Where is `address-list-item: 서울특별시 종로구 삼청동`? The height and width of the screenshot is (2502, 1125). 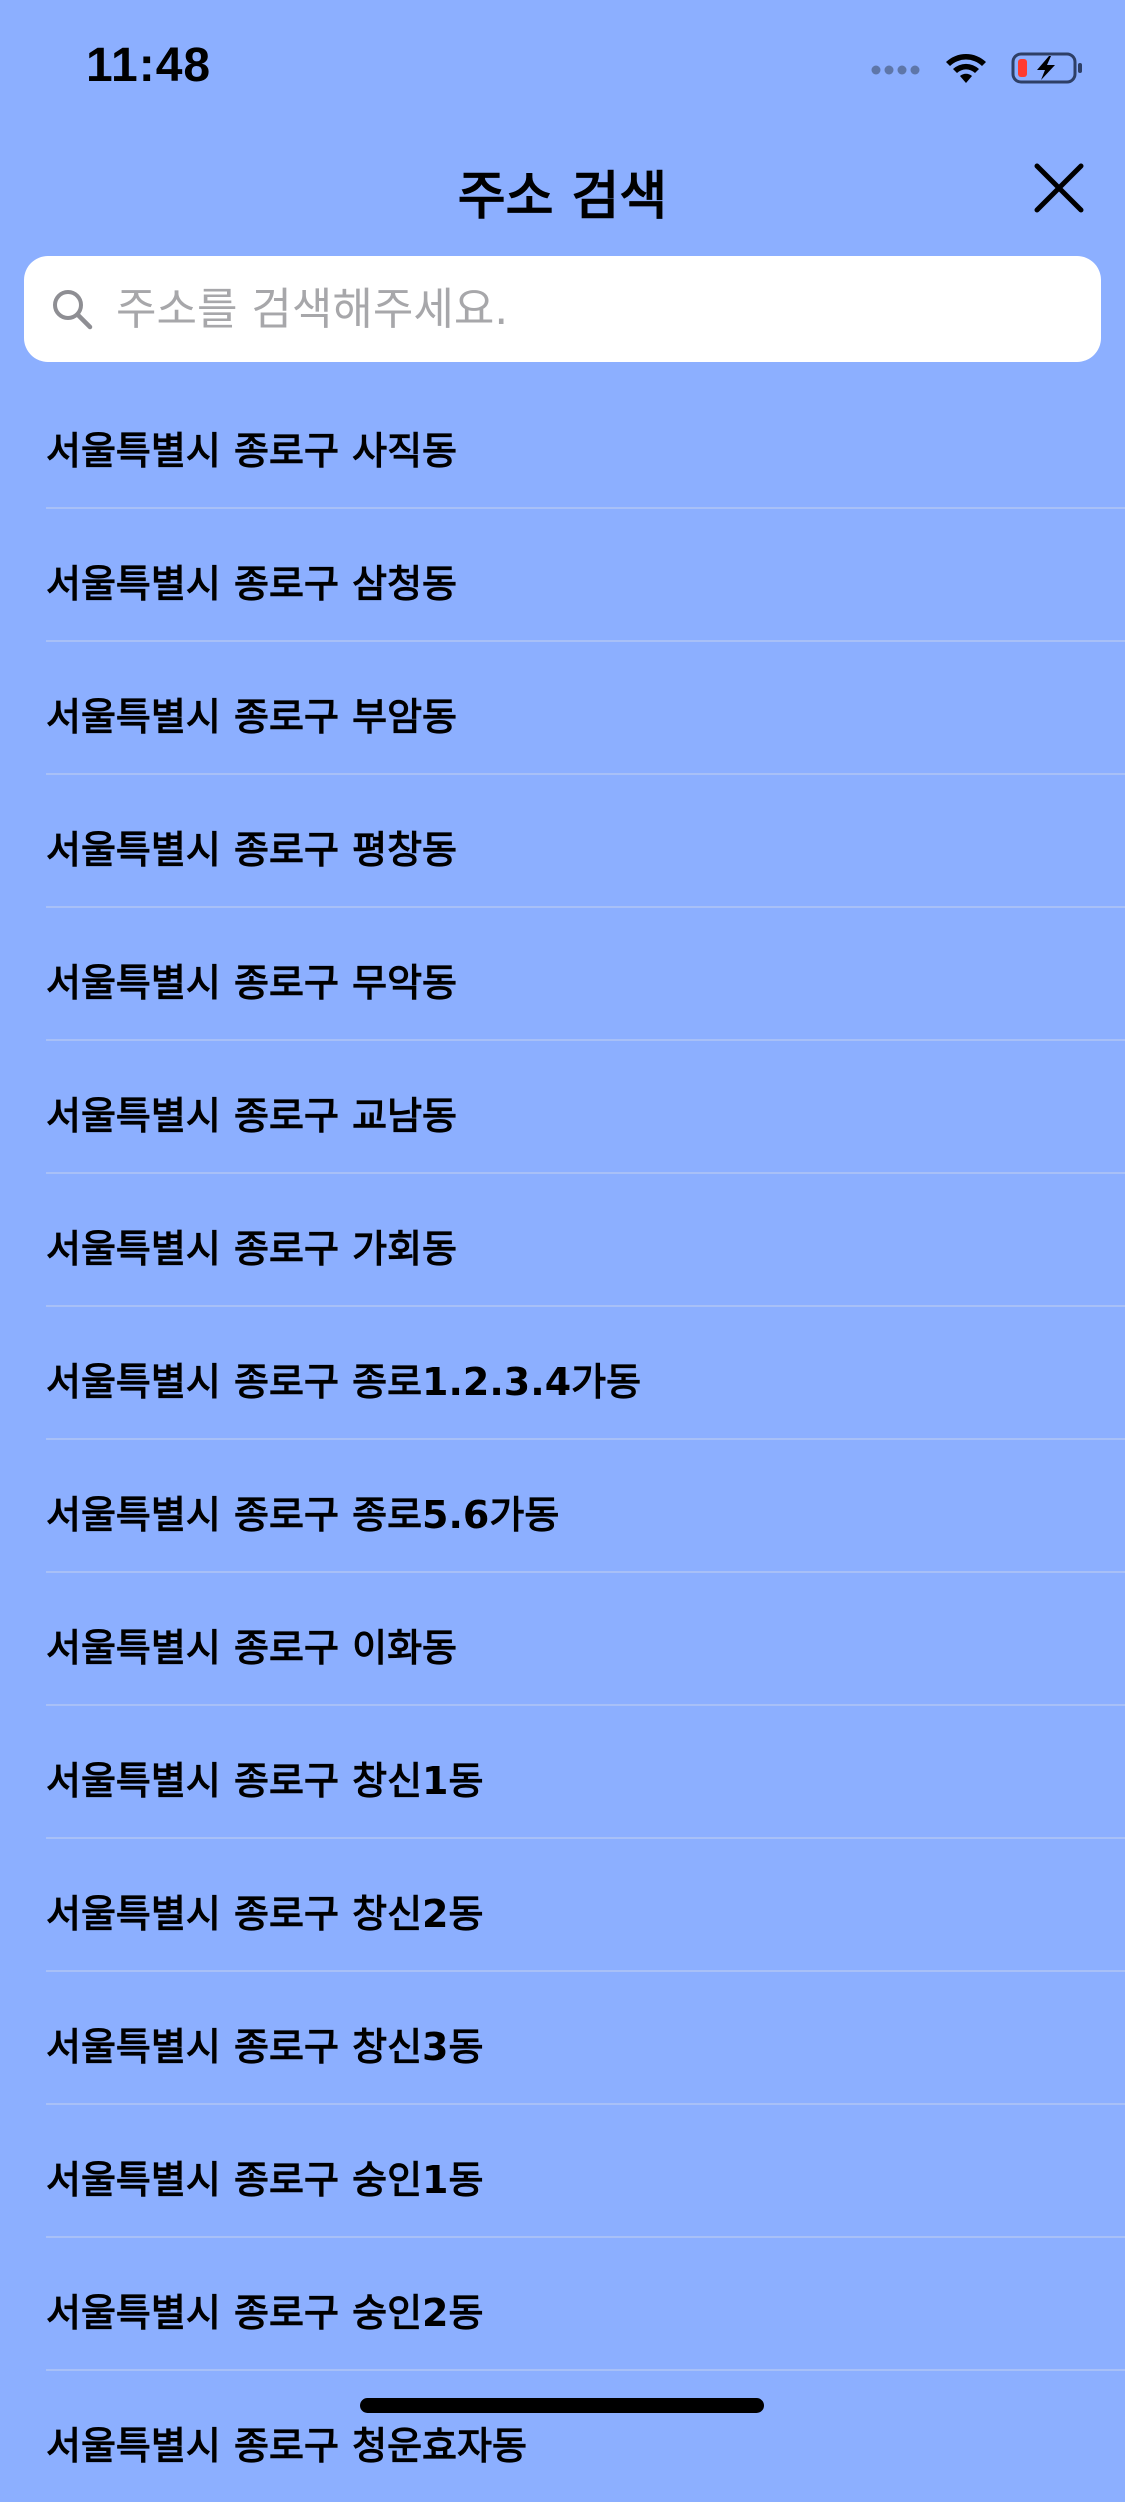
address-list-item: 서울특별시 종로구 삼청동 is located at coordinates (585, 575).